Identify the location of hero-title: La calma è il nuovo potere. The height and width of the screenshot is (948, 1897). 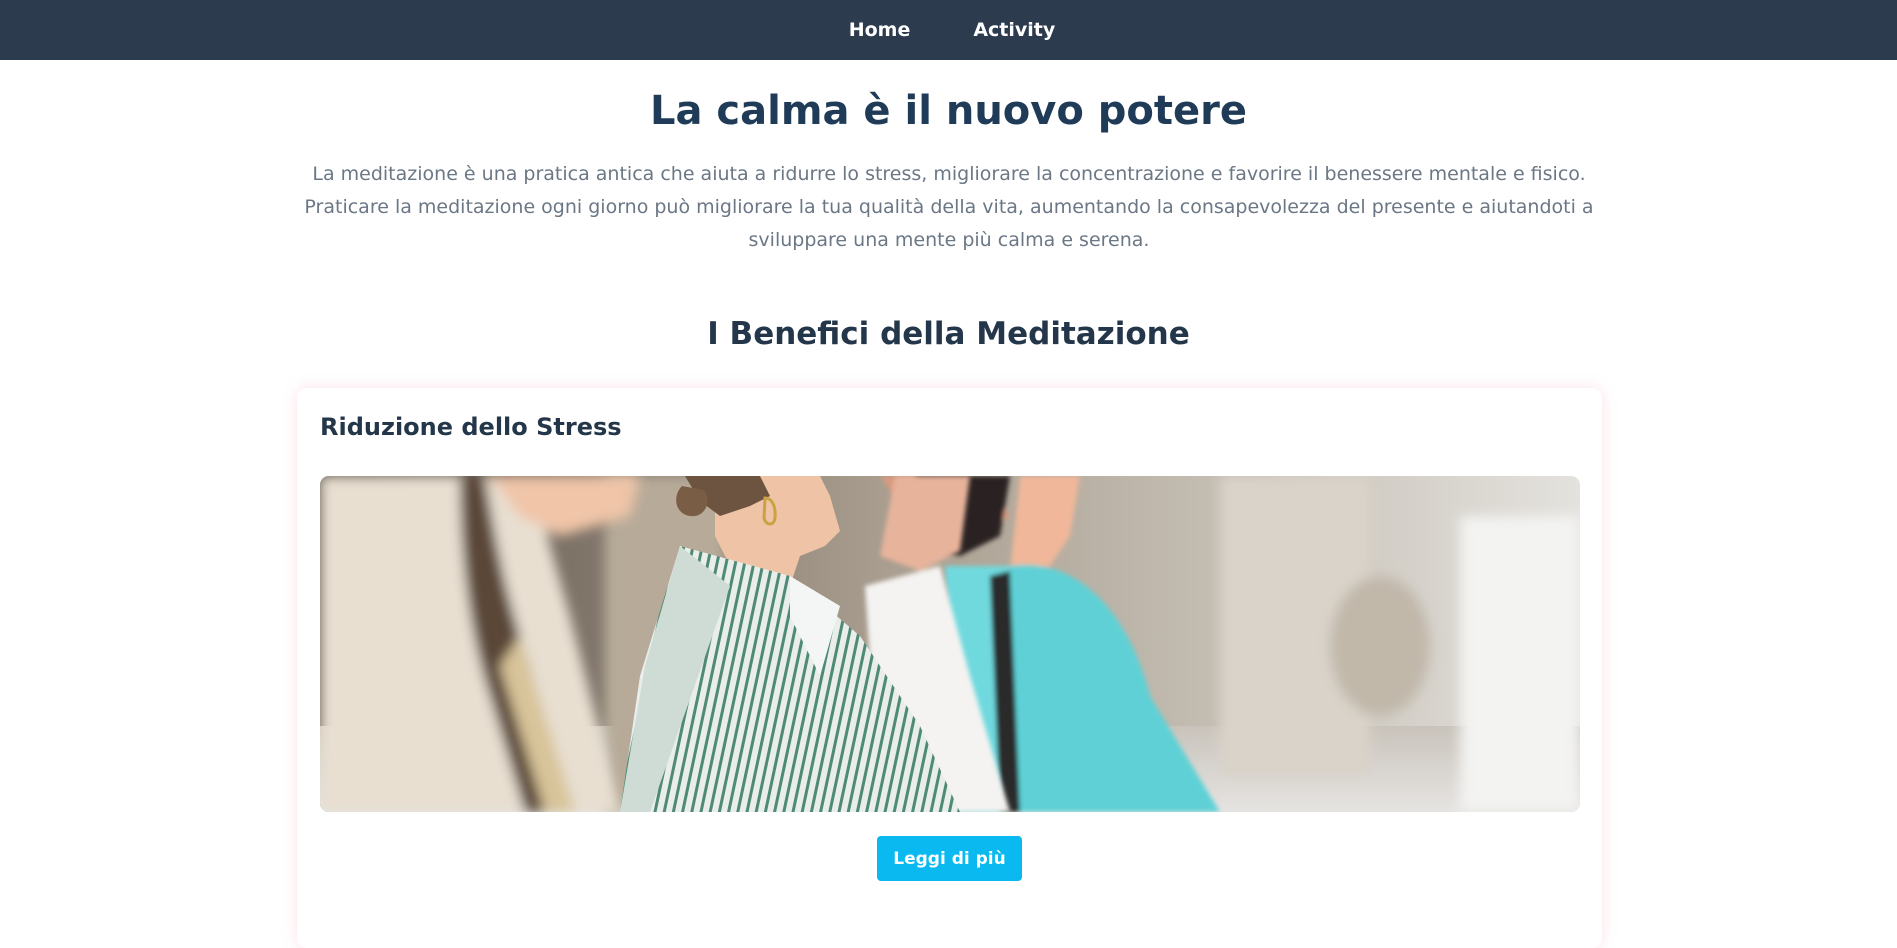
(948, 111).